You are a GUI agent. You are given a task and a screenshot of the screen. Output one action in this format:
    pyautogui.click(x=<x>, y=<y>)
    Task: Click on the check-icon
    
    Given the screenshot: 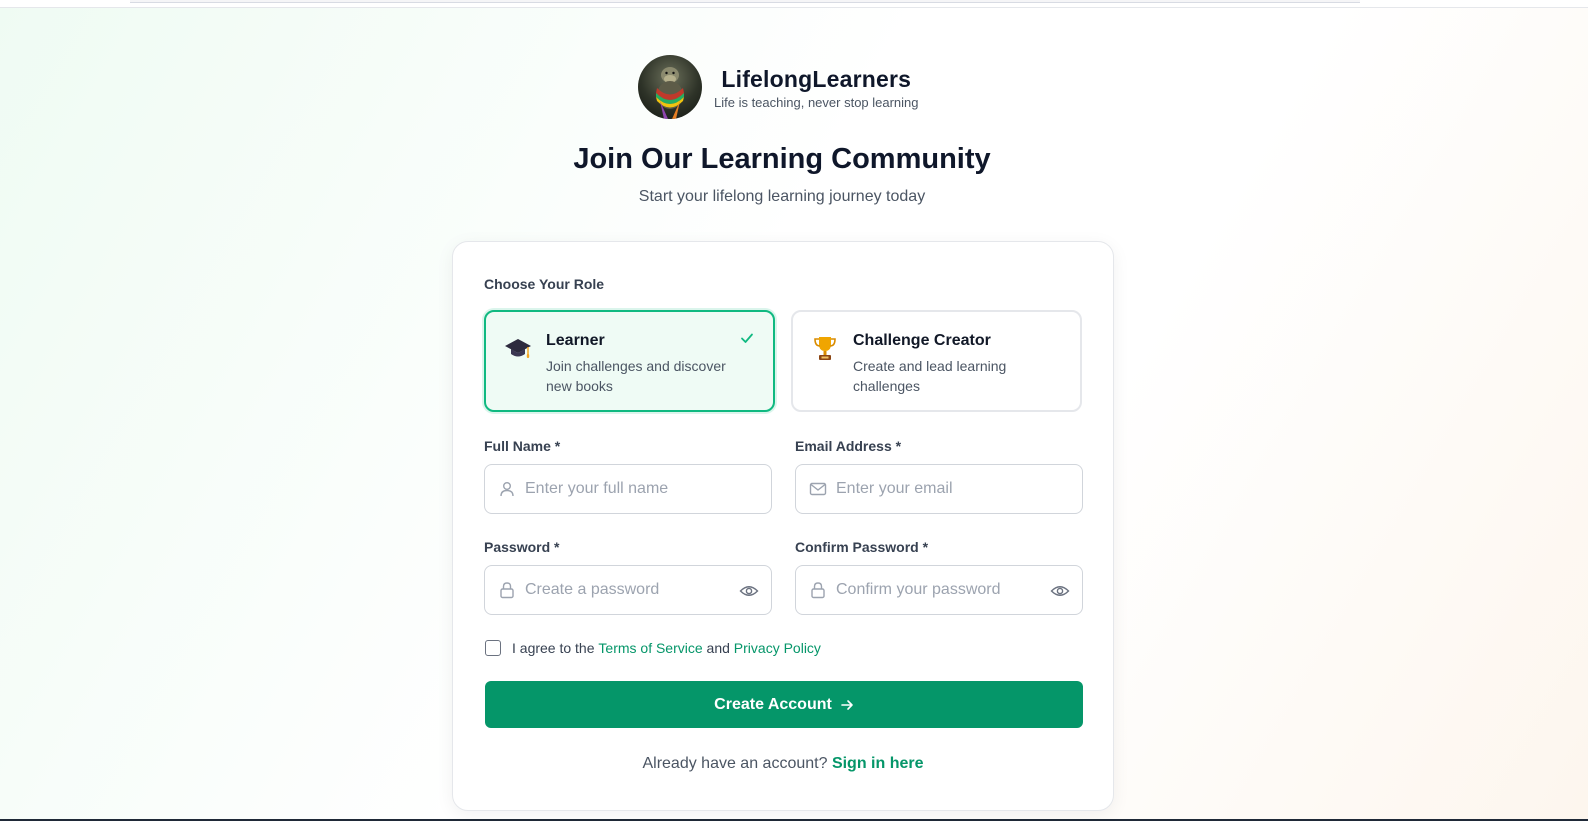 What is the action you would take?
    pyautogui.click(x=747, y=338)
    